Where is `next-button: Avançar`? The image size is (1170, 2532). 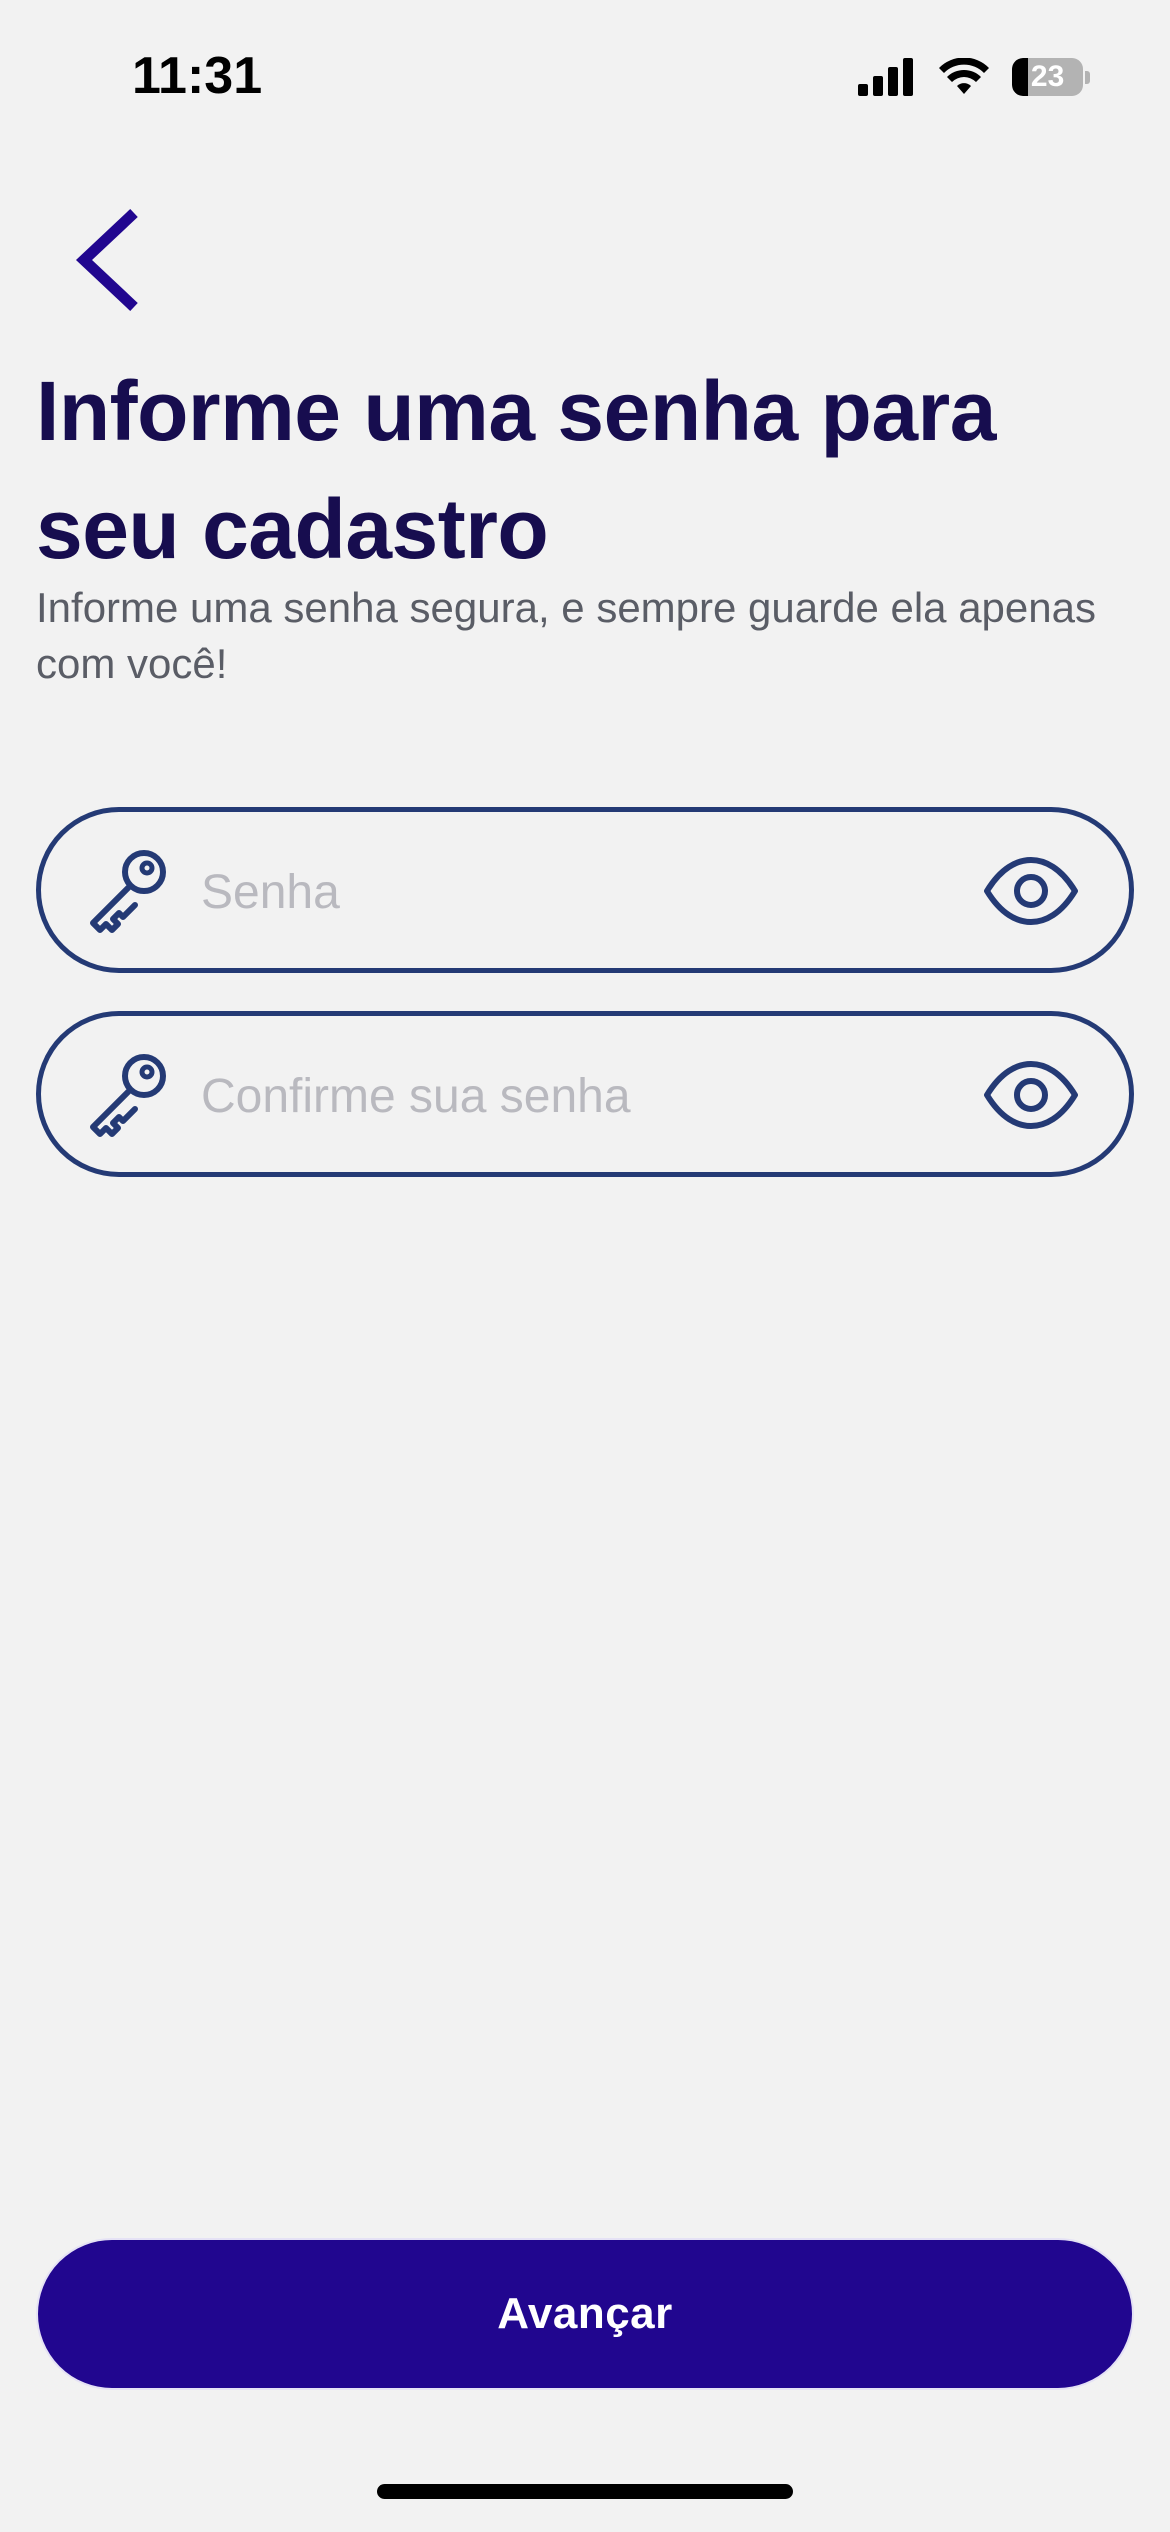
next-button: Avançar is located at coordinates (585, 2314).